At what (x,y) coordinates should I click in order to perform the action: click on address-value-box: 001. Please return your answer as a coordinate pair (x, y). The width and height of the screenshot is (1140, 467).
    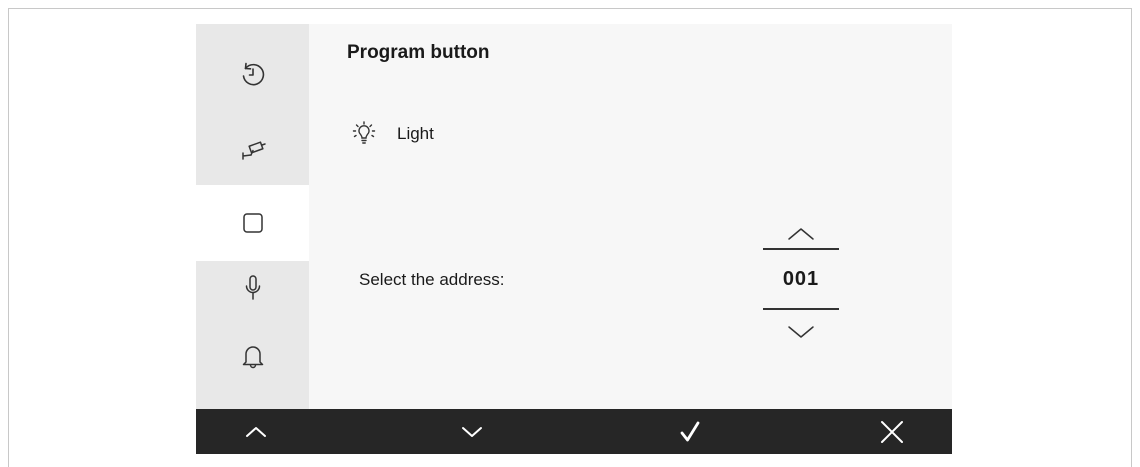
    Looking at the image, I should click on (801, 279).